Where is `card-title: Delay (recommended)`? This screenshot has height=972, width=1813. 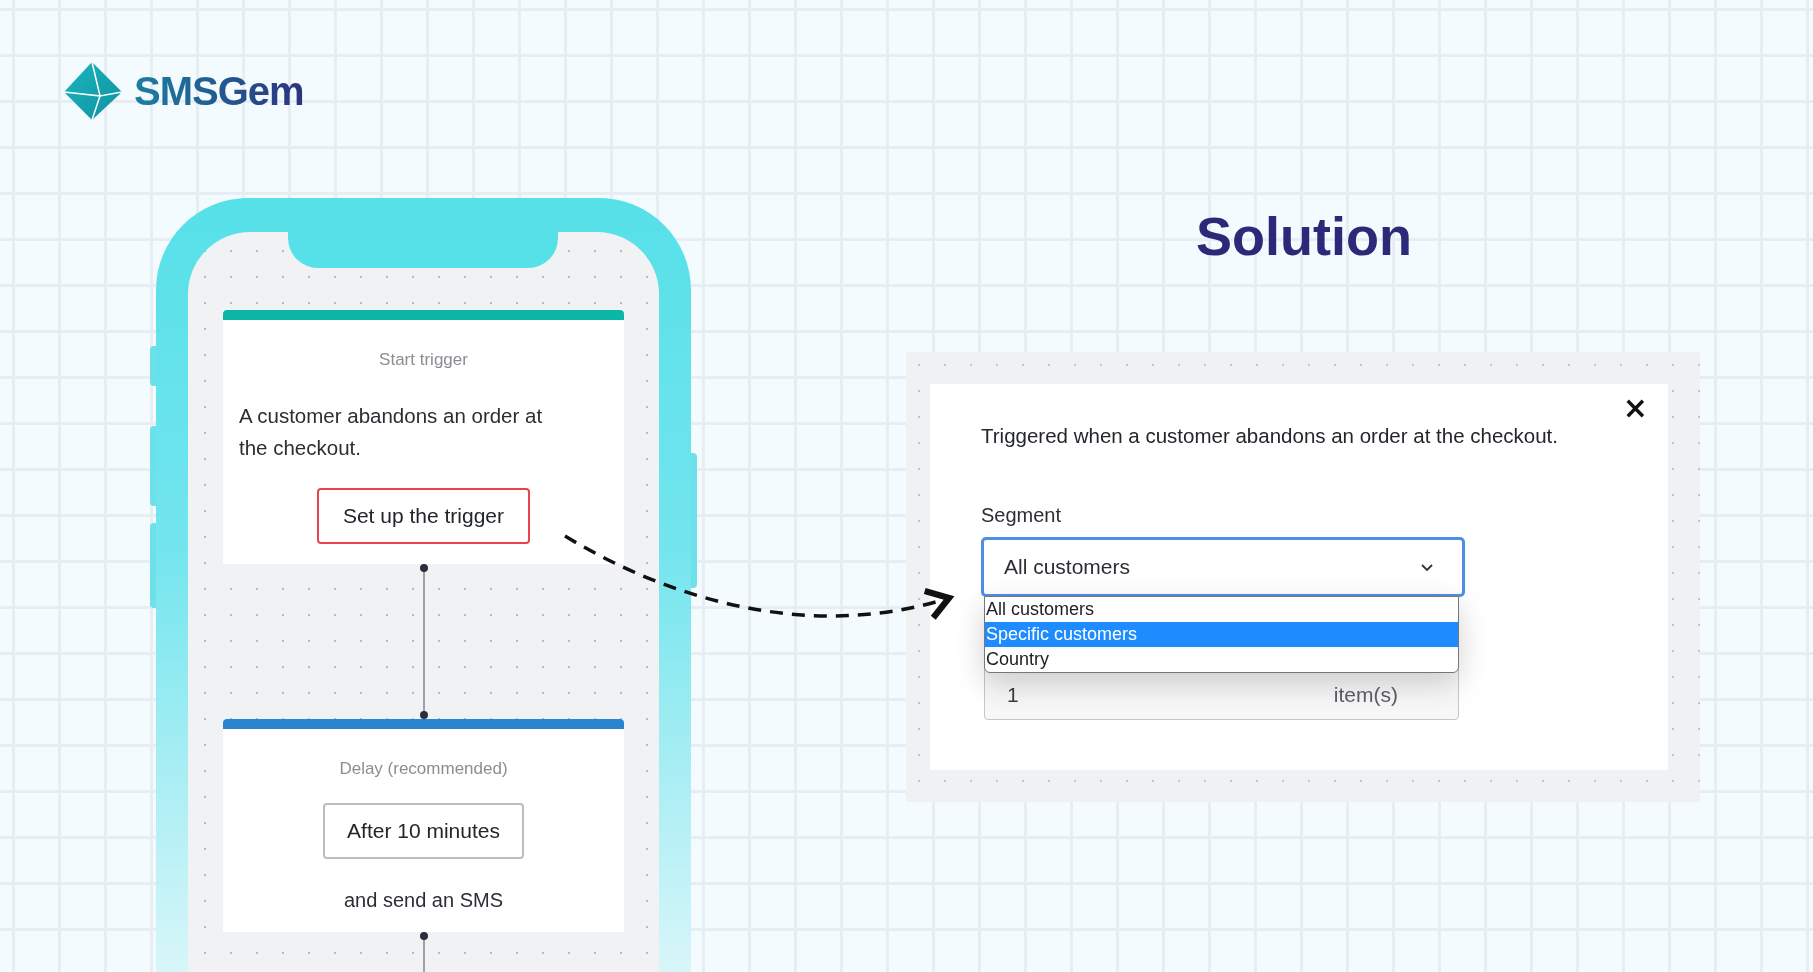 card-title: Delay (recommended) is located at coordinates (423, 769).